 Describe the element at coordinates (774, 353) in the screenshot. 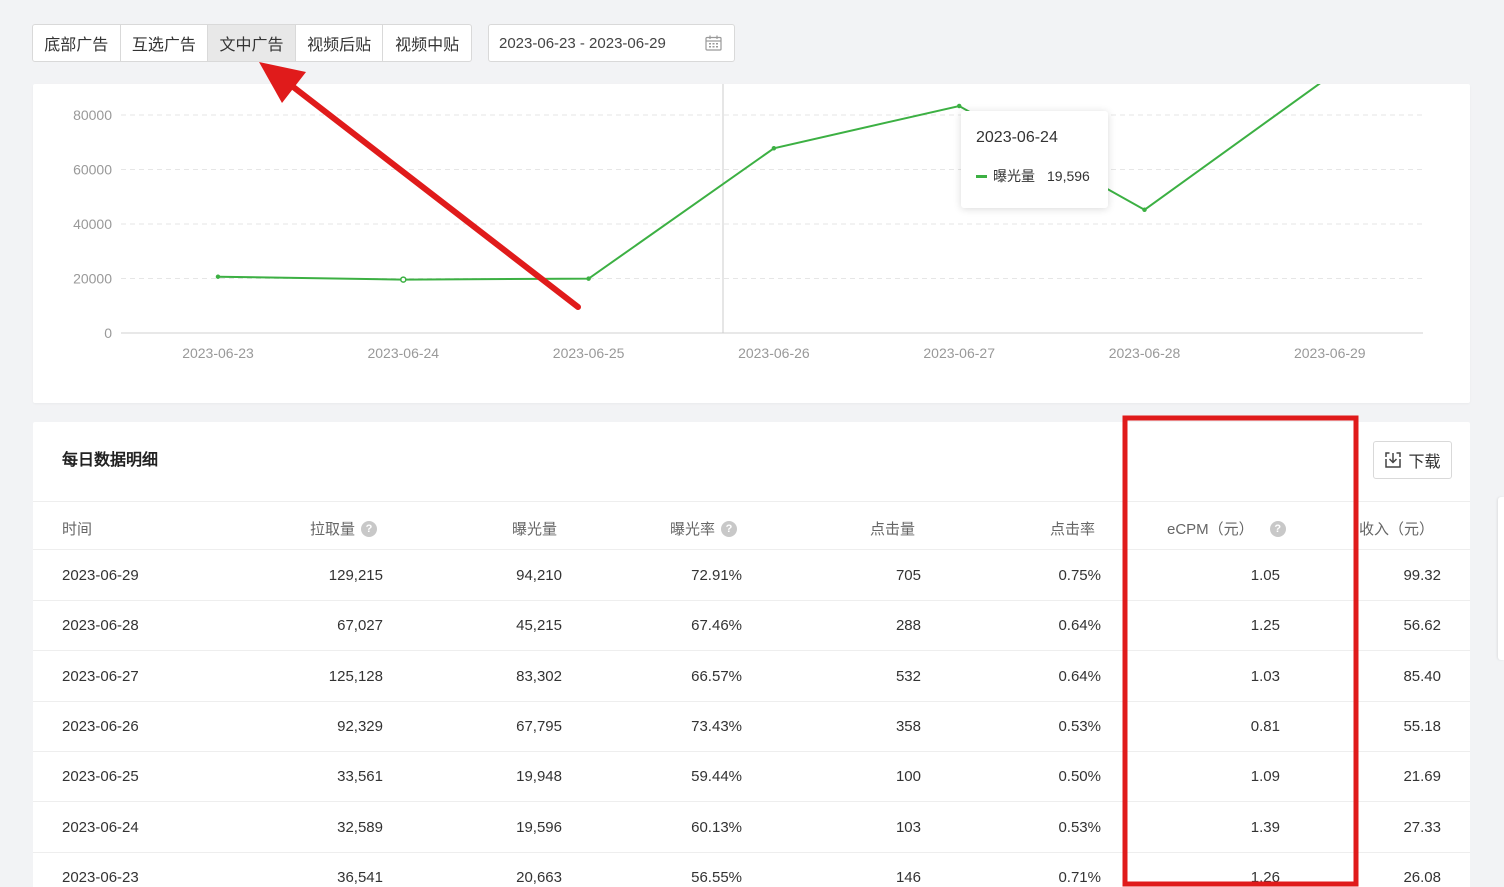

I see `x-tick-label: 2023-06-26` at that location.